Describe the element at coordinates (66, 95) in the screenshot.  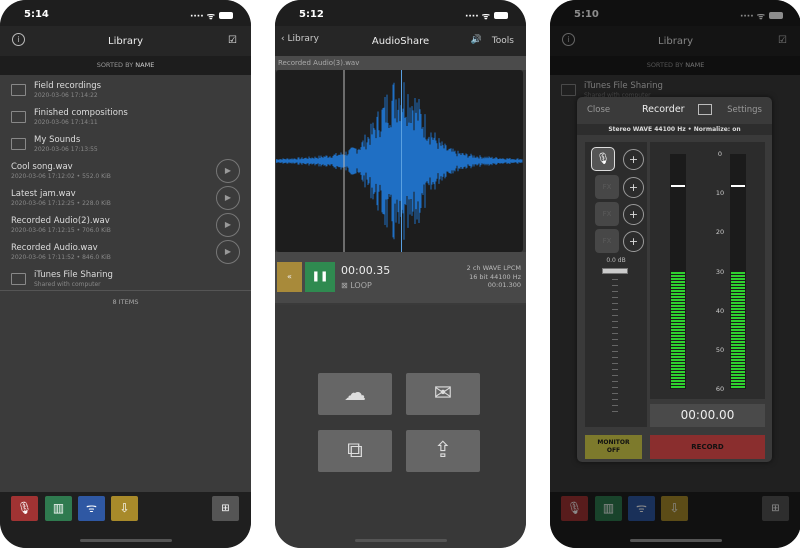
I see `folder-date: 2020-03-06 17:14:22` at that location.